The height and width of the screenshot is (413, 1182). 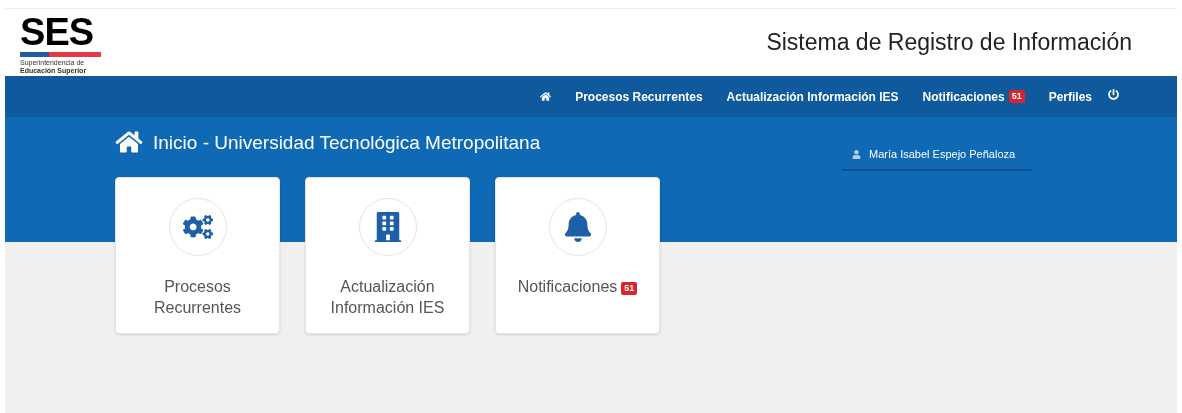 What do you see at coordinates (387, 227) in the screenshot?
I see `building-icon` at bounding box center [387, 227].